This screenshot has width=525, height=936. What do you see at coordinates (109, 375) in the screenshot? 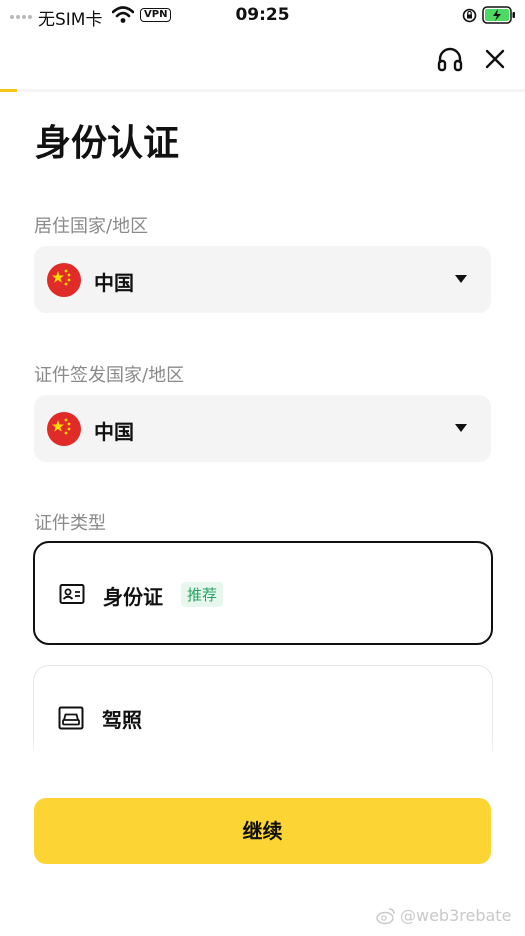
I see `issuing-country-label: 证件签发国家/地区` at bounding box center [109, 375].